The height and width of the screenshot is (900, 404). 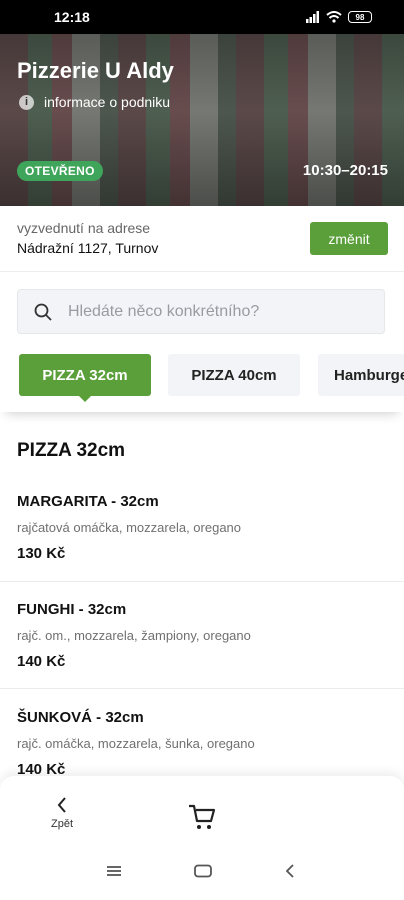 I want to click on home-icon, so click(x=203, y=871).